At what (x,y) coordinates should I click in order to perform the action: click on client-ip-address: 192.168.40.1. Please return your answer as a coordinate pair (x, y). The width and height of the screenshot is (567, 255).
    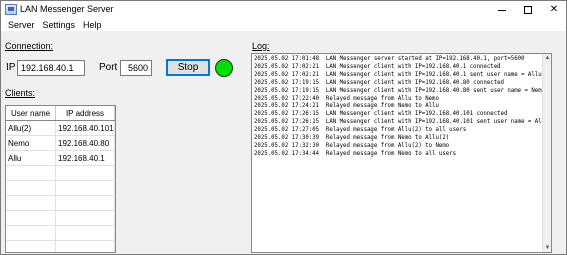
    Looking at the image, I should click on (85, 158).